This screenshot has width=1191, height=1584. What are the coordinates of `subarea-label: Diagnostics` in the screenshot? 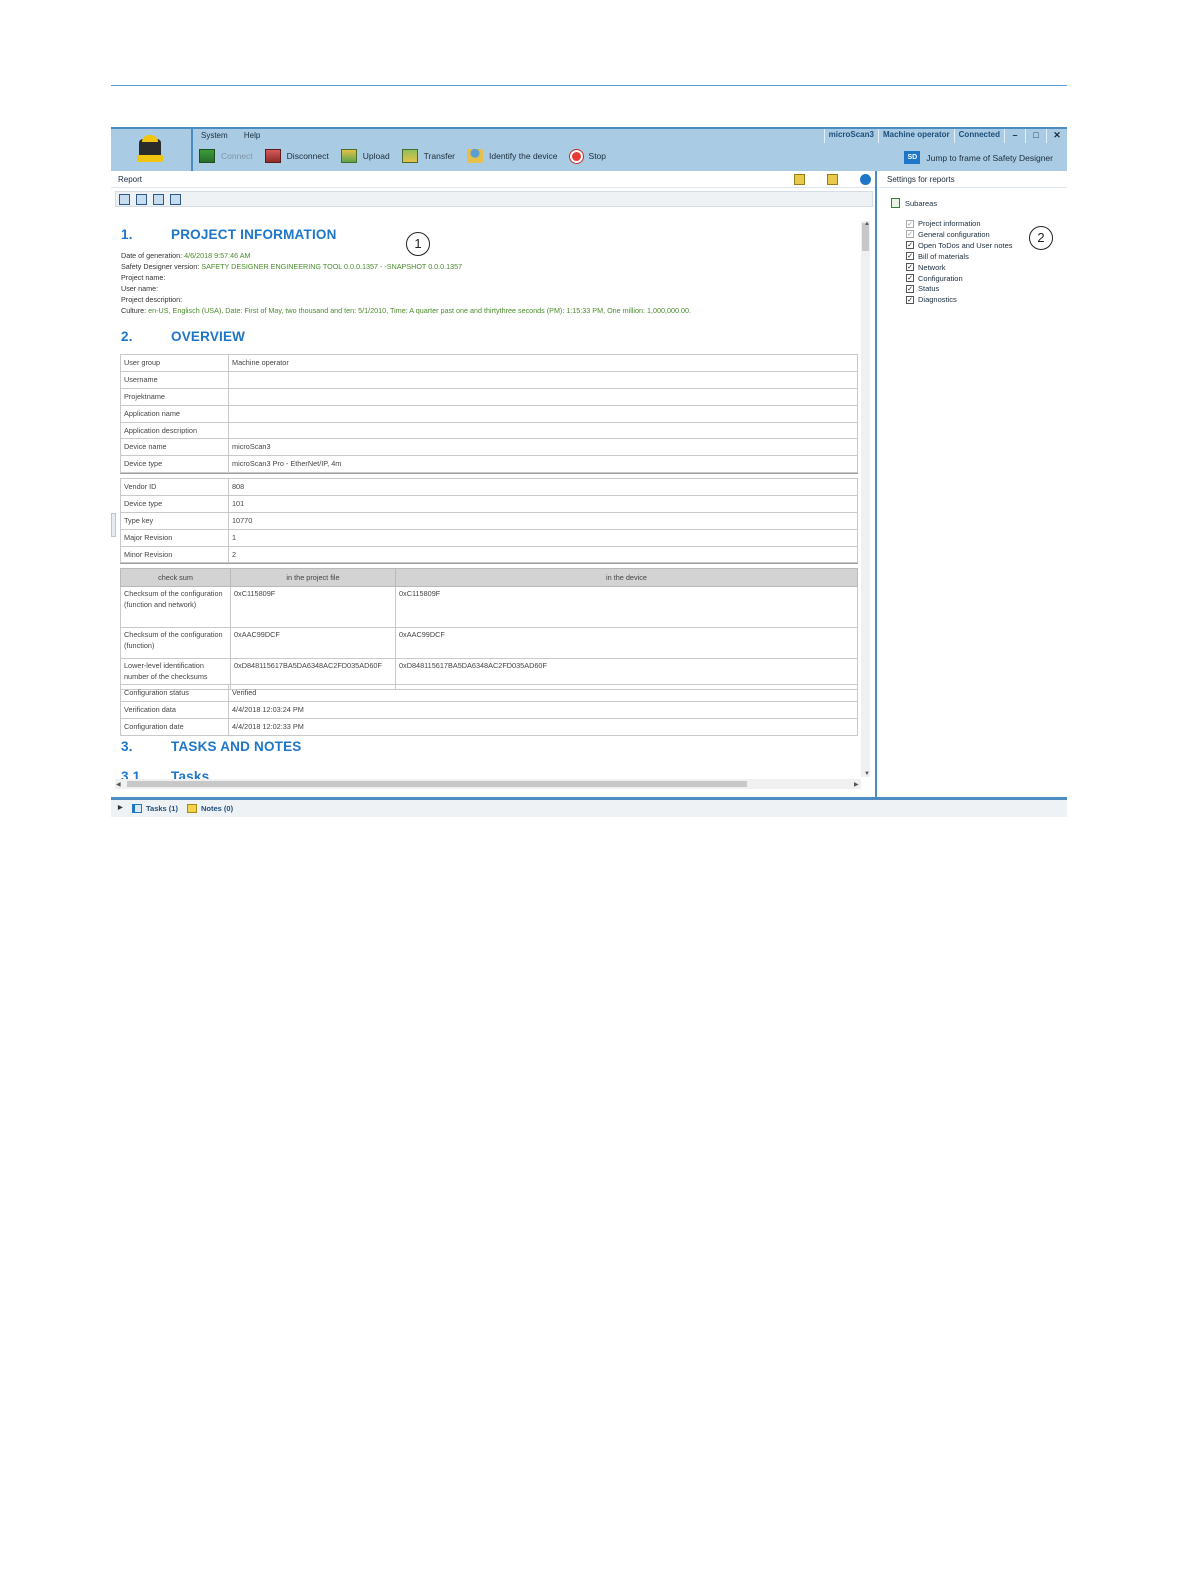 It's located at (937, 300).